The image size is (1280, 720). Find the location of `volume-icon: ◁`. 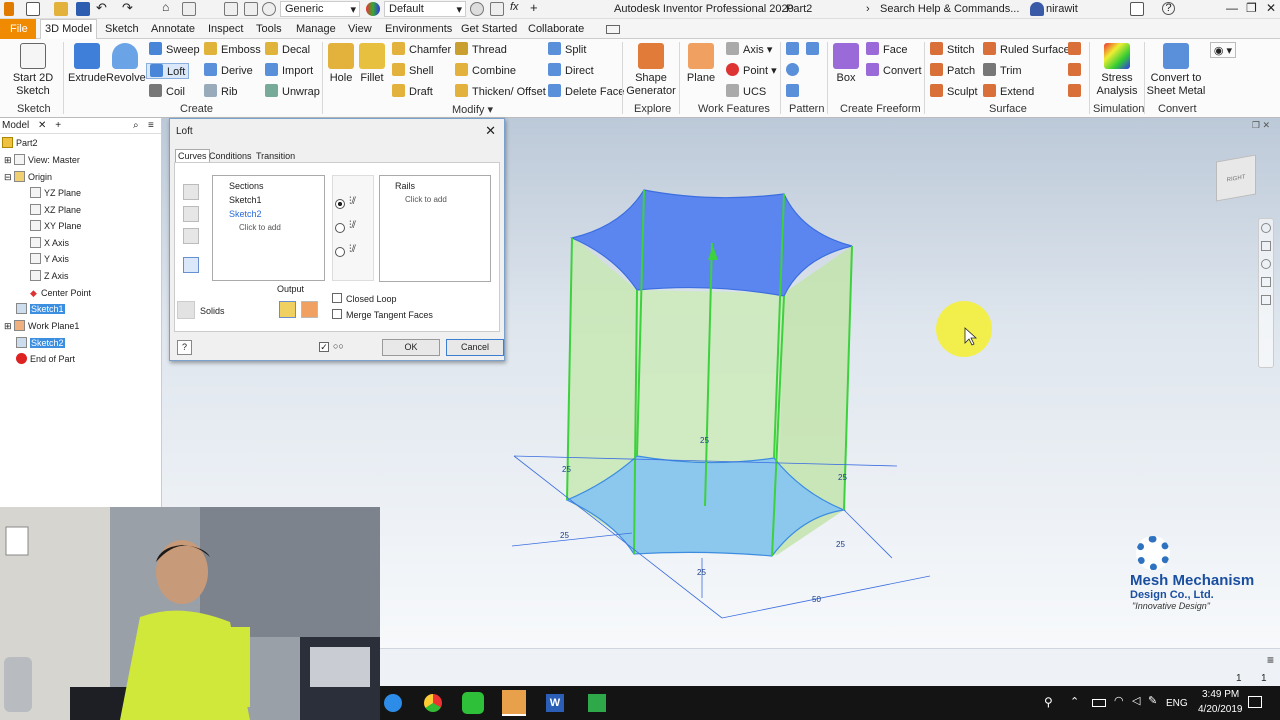

volume-icon: ◁ is located at coordinates (1136, 700).